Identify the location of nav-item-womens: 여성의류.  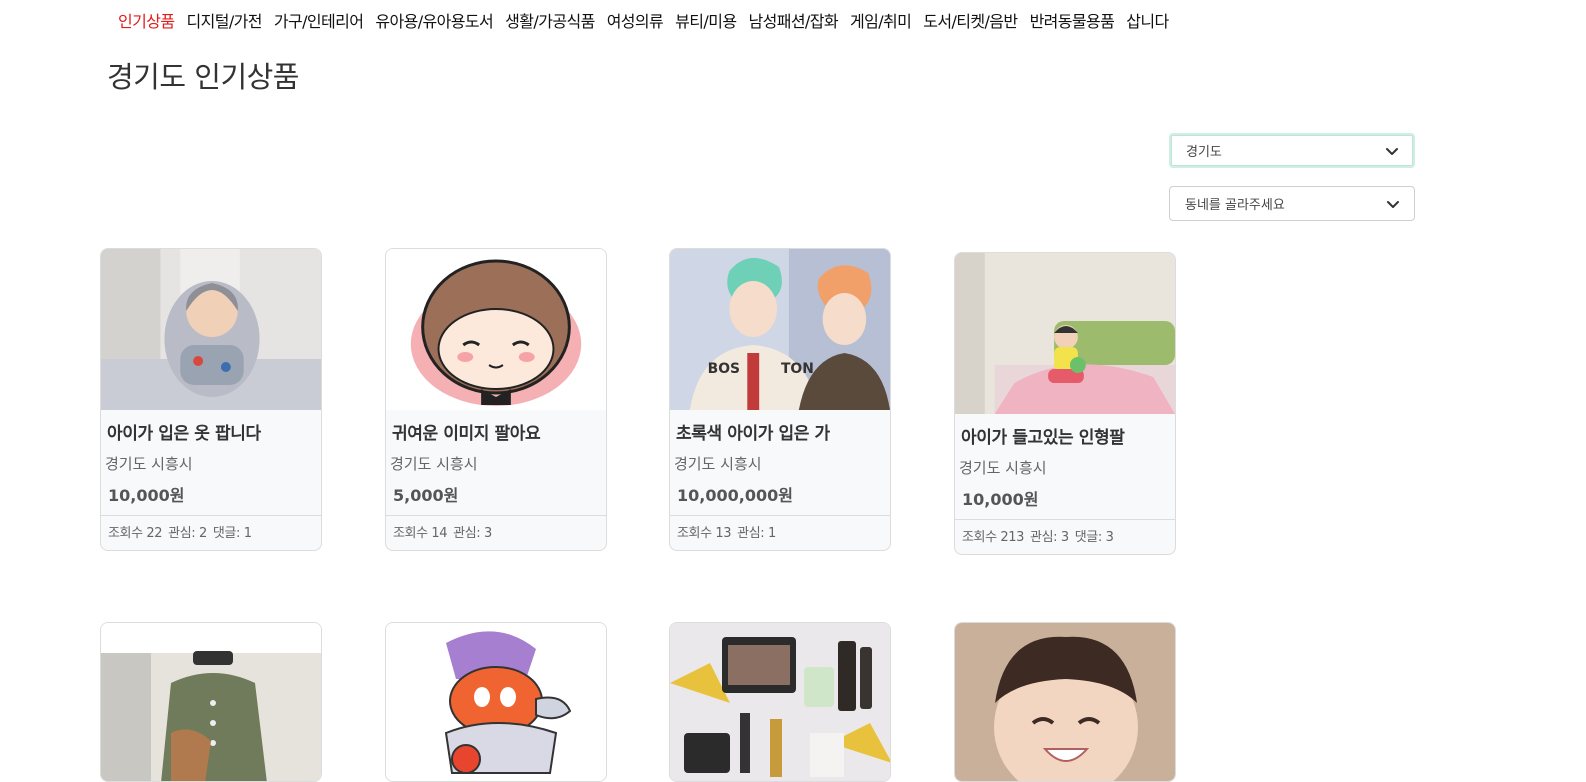
(635, 22).